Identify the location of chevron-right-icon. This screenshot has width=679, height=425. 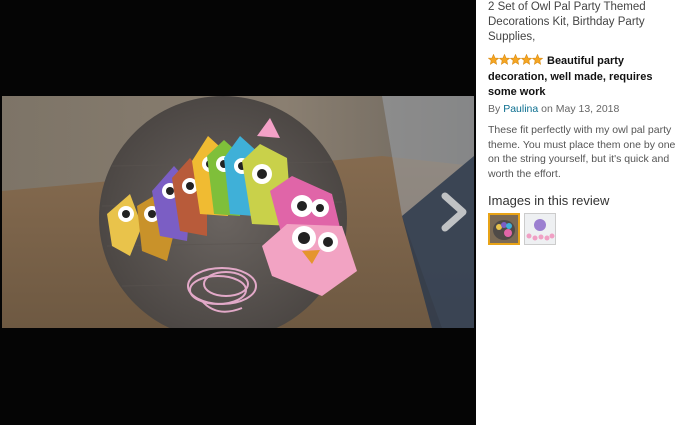
(454, 212).